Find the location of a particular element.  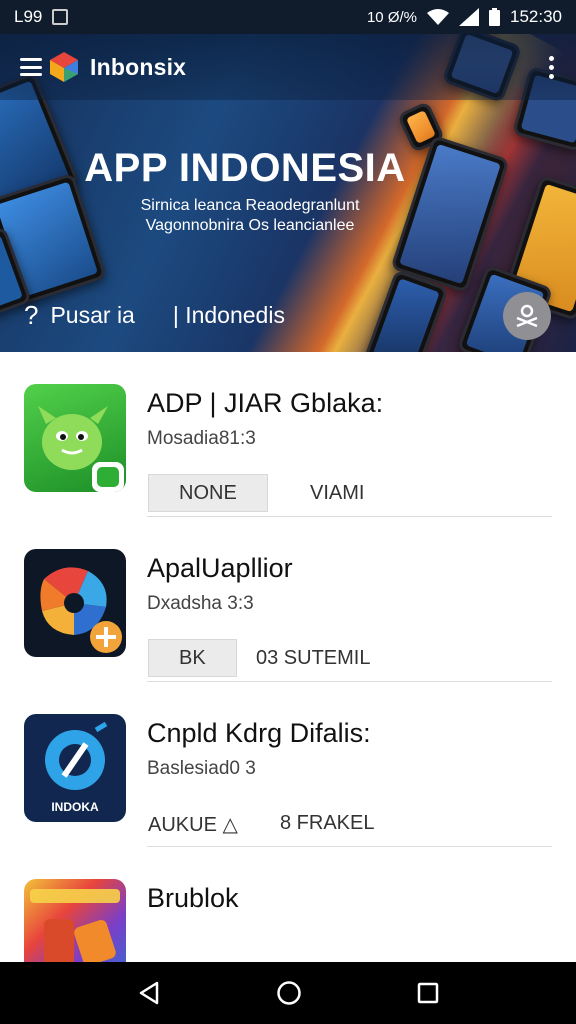

app-tertiary-action: AUKUE △ is located at coordinates (193, 824).